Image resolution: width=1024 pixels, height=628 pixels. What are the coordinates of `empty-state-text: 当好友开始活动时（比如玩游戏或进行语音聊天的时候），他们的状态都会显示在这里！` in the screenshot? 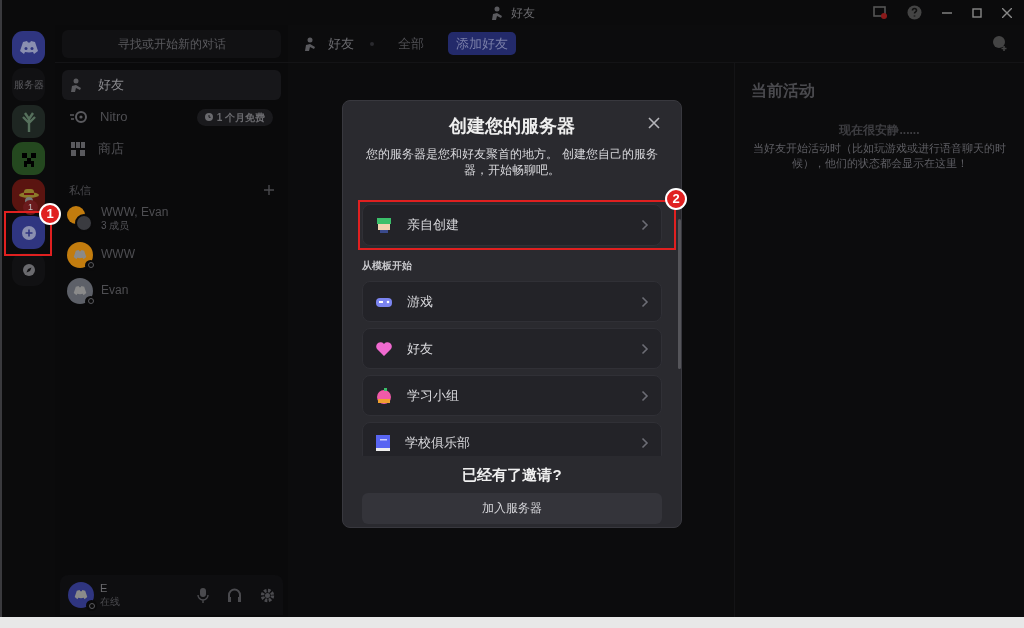 It's located at (879, 156).